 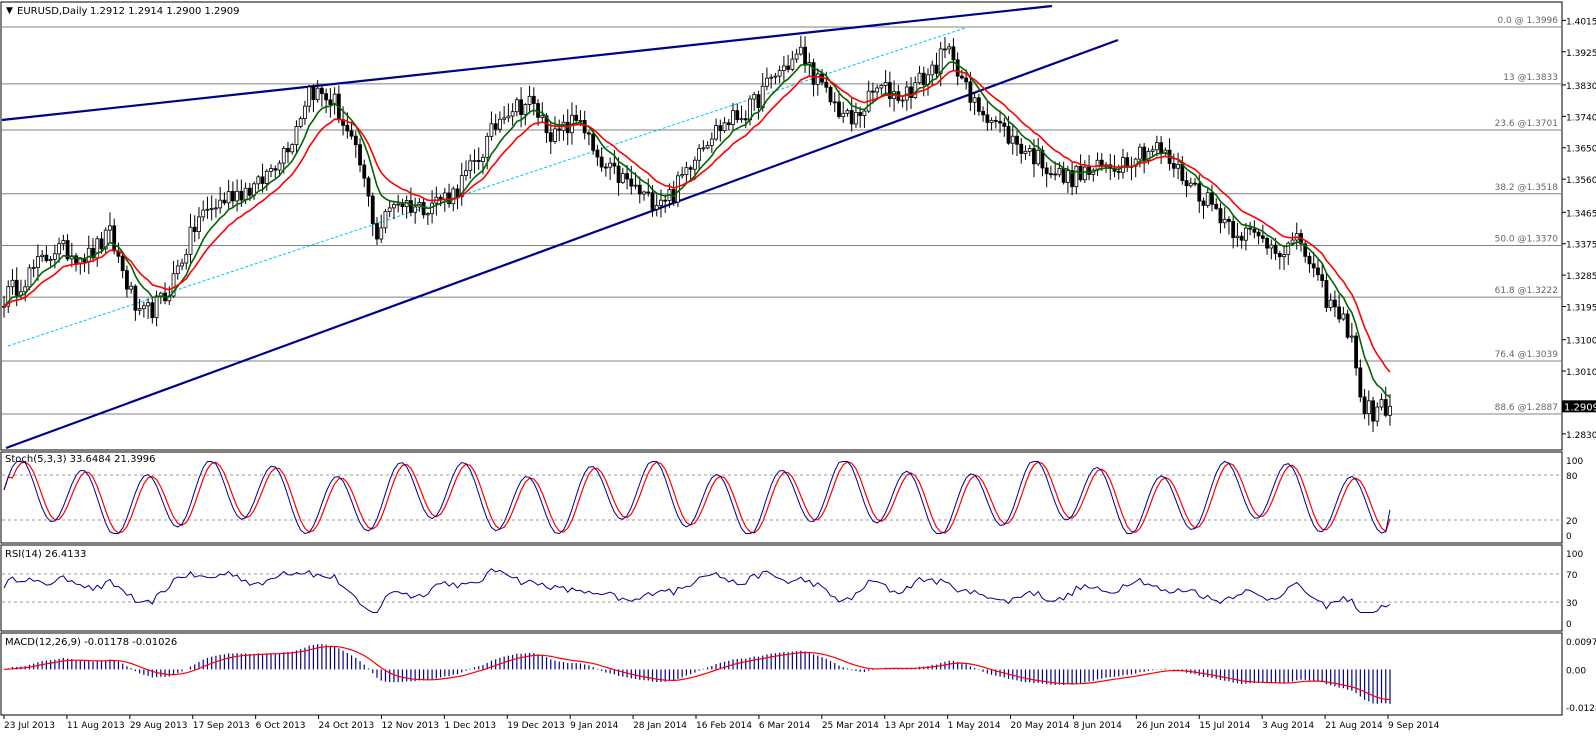 What do you see at coordinates (1414, 726) in the screenshot?
I see `time-tick-label: 9 Sep 2014` at bounding box center [1414, 726].